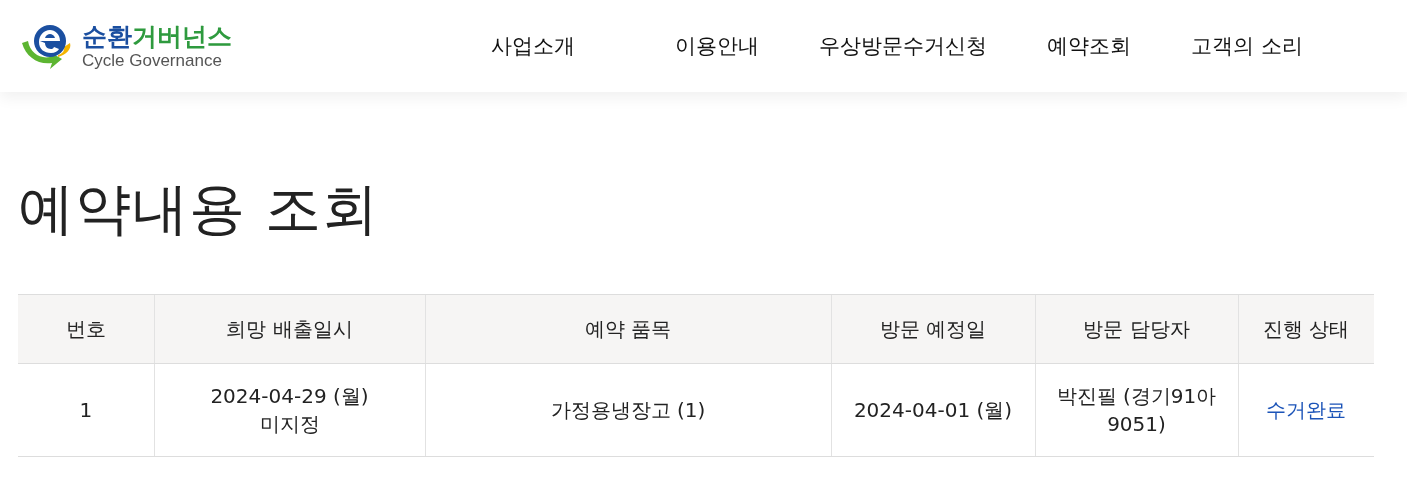 The width and height of the screenshot is (1407, 504). I want to click on nav-link: 사업소개, so click(548, 46).